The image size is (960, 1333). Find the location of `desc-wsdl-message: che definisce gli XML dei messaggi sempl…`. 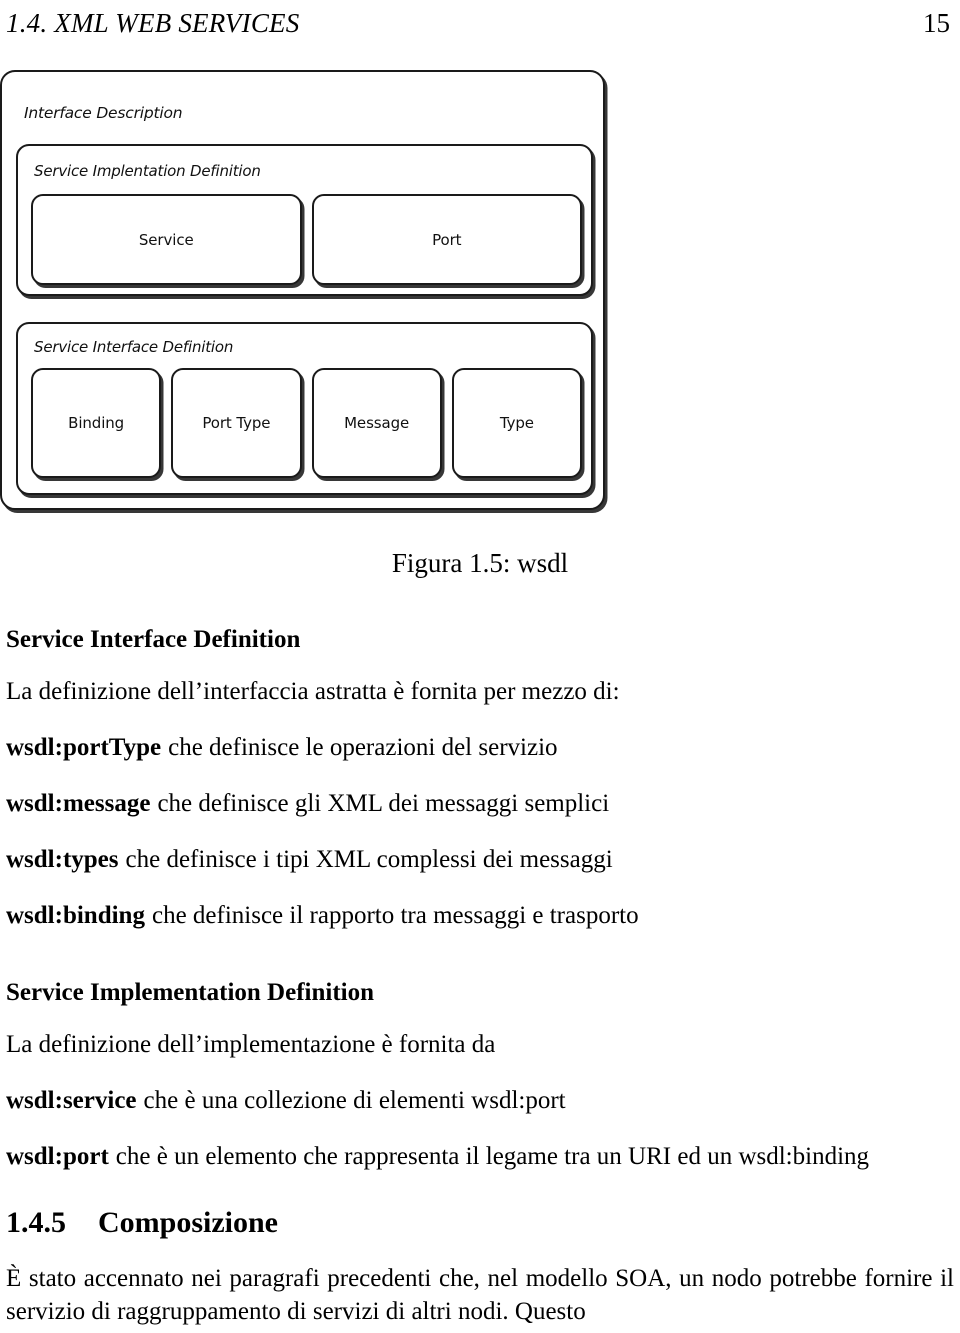

desc-wsdl-message: che definisce gli XML dei messaggi sempl… is located at coordinates (383, 803).